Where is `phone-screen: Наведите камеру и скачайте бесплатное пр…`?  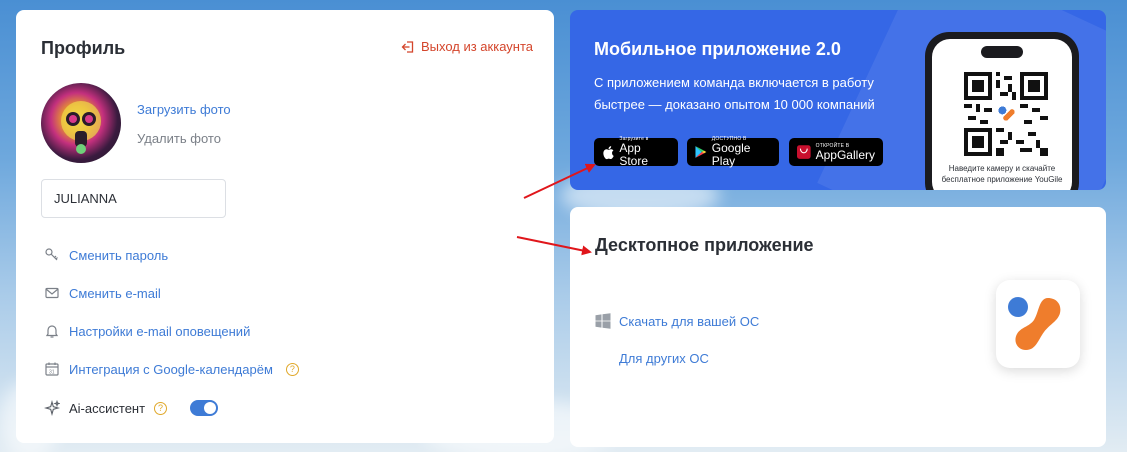 phone-screen: Наведите камеру и скачайте бесплатное пр… is located at coordinates (1002, 114).